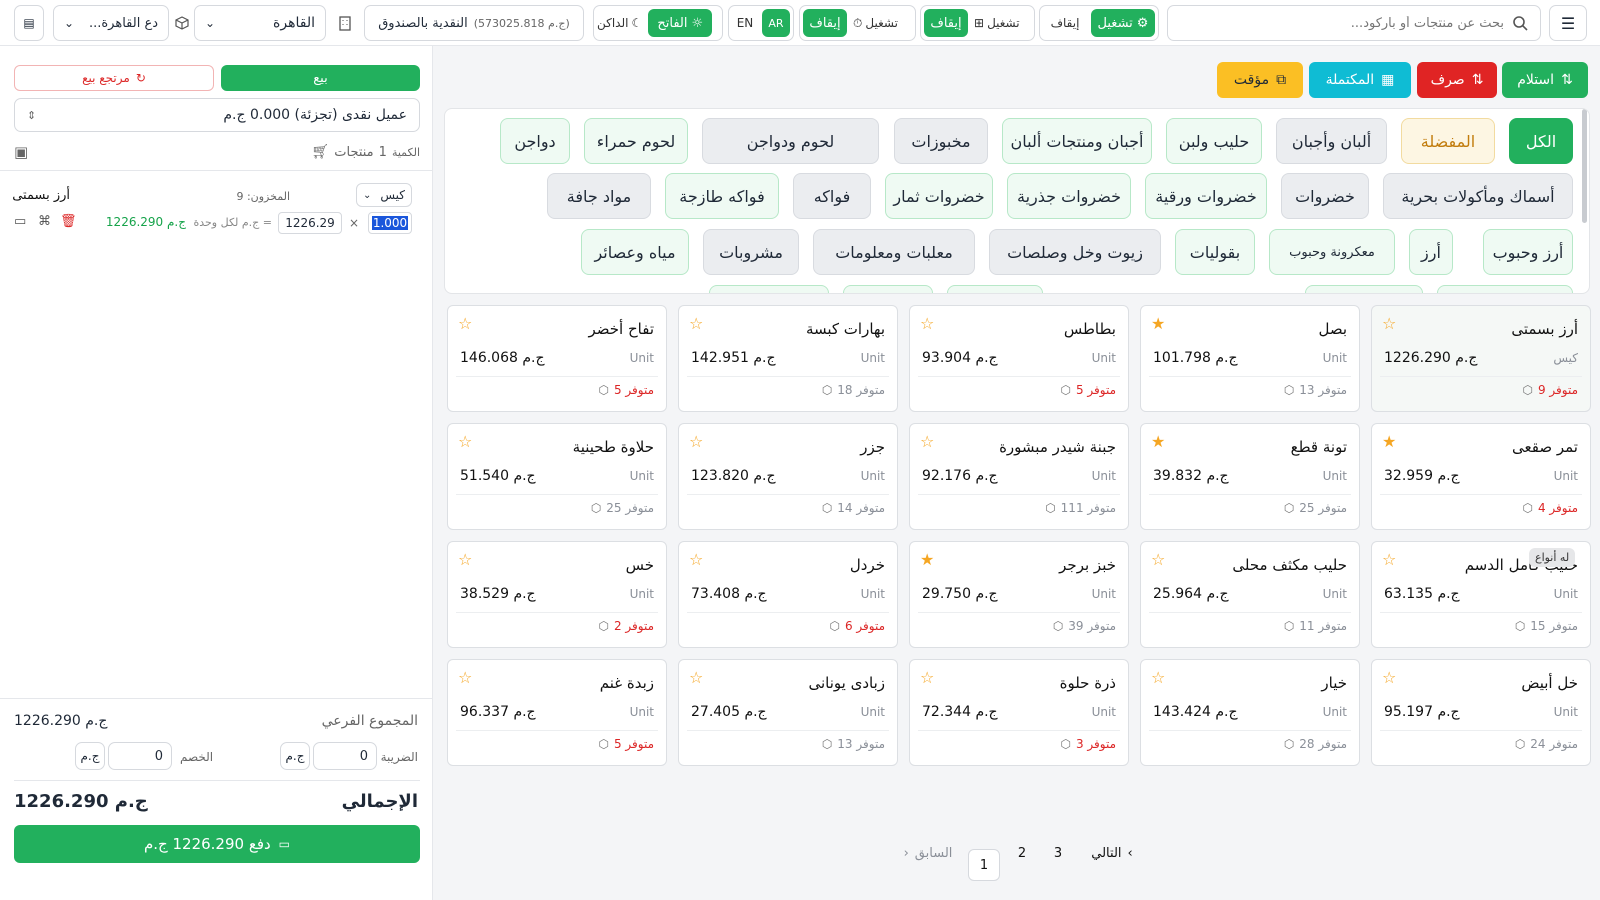 The image size is (1600, 900). I want to click on toggle1-on: تشغيل ⚙, so click(1123, 23).